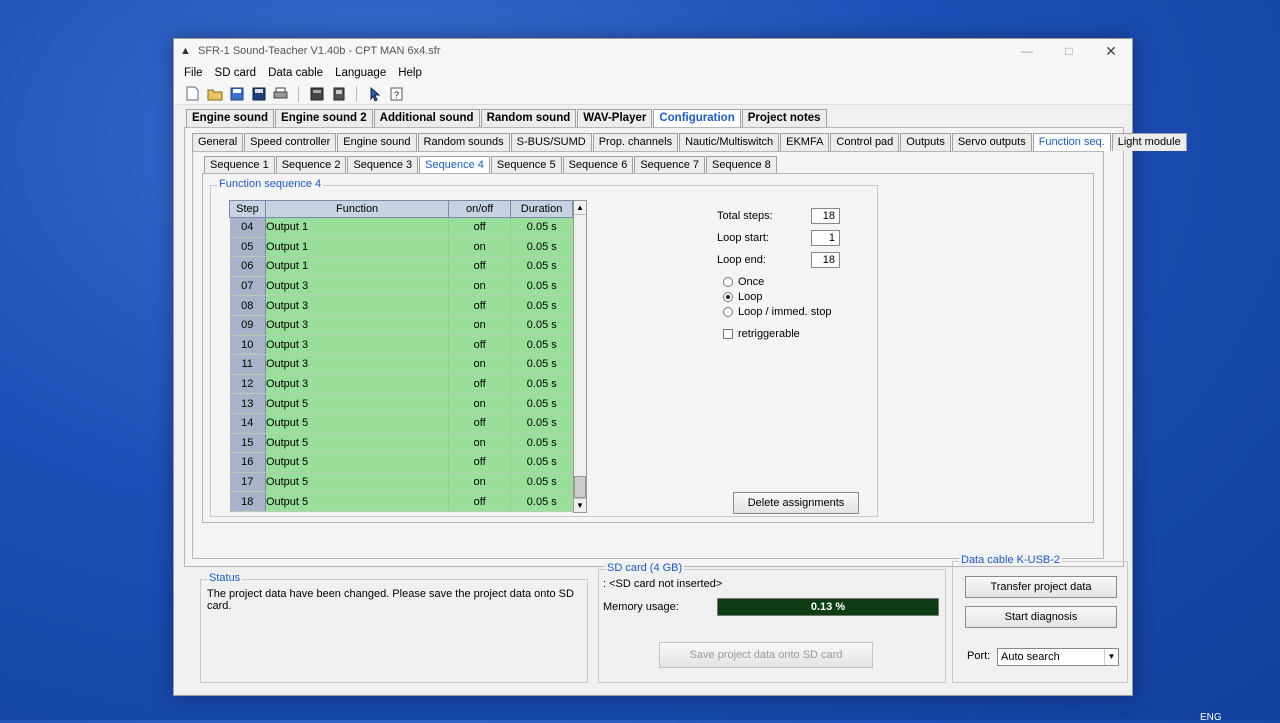  I want to click on total-steps-field: 18, so click(825, 216).